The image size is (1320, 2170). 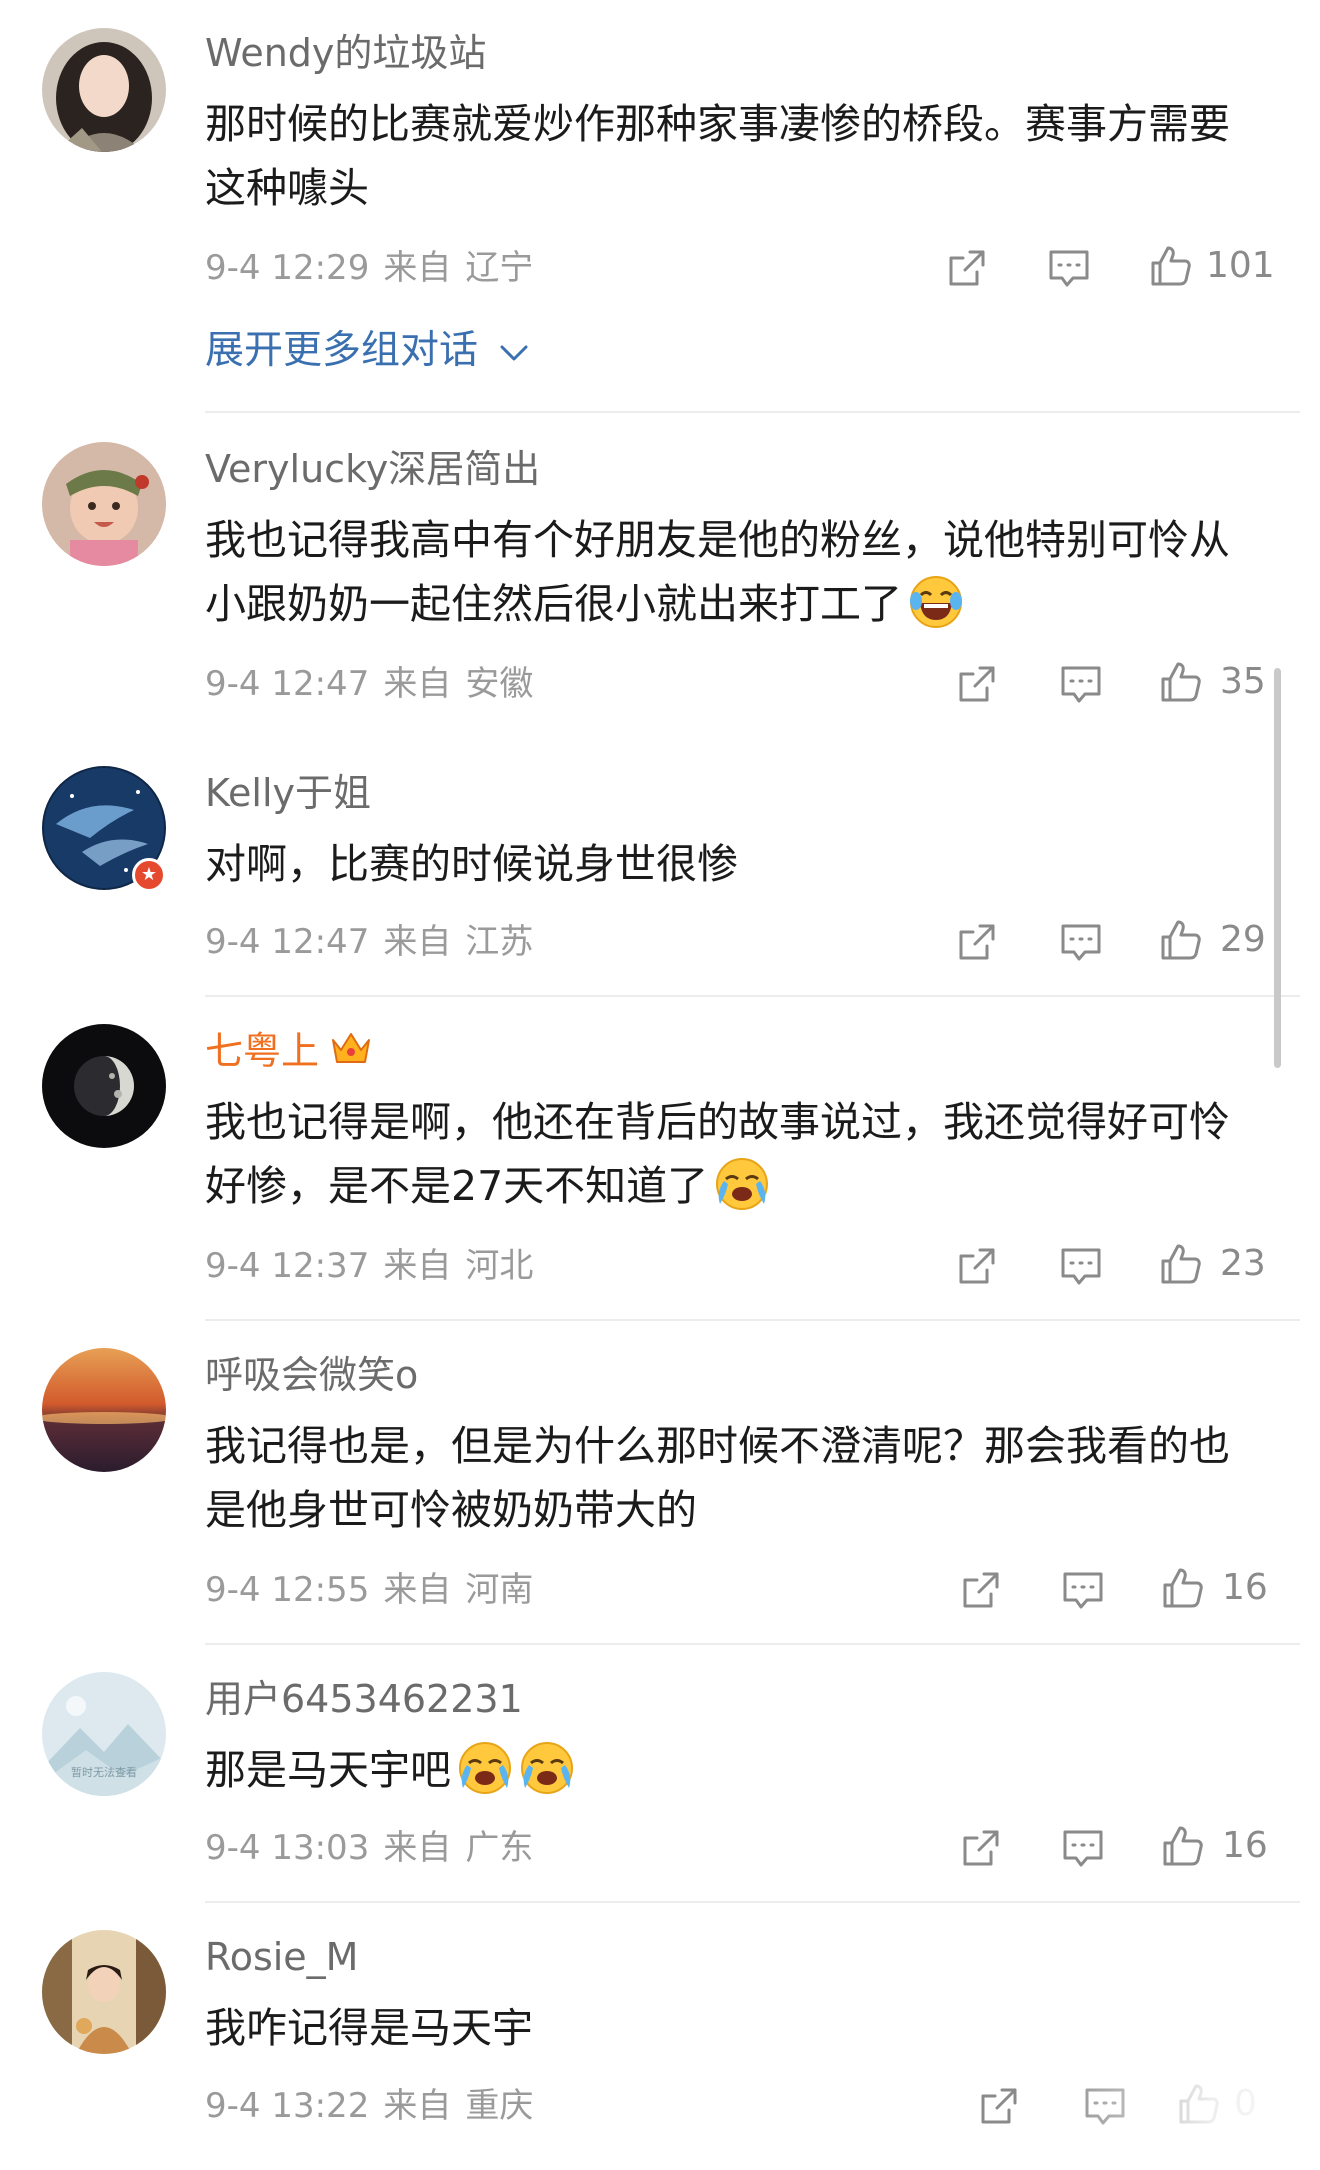 What do you see at coordinates (1243, 681) in the screenshot?
I see `like-count: 35` at bounding box center [1243, 681].